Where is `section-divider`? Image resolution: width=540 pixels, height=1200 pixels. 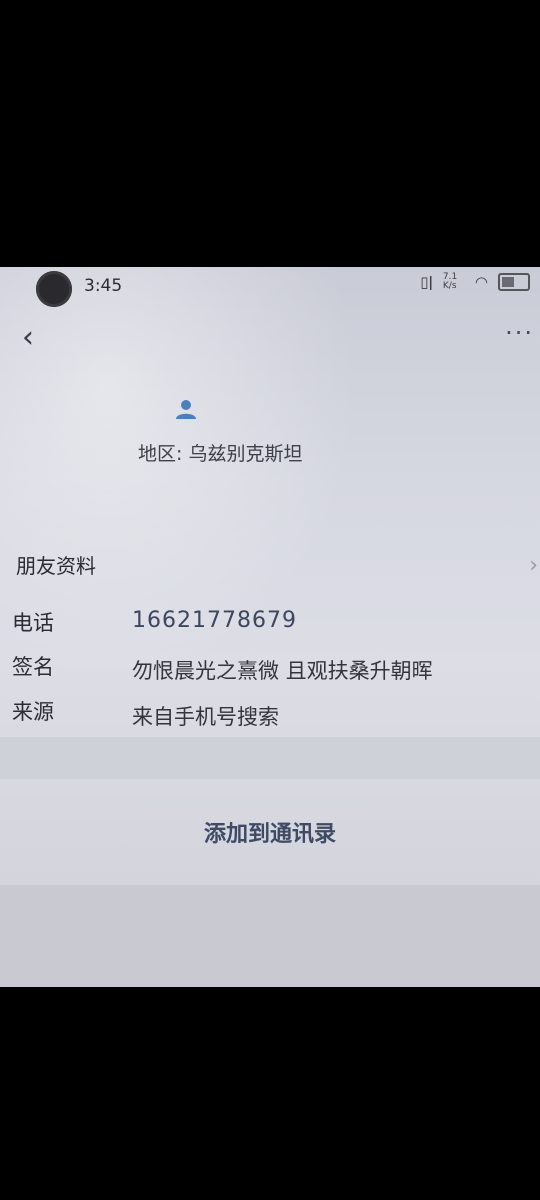 section-divider is located at coordinates (270, 758).